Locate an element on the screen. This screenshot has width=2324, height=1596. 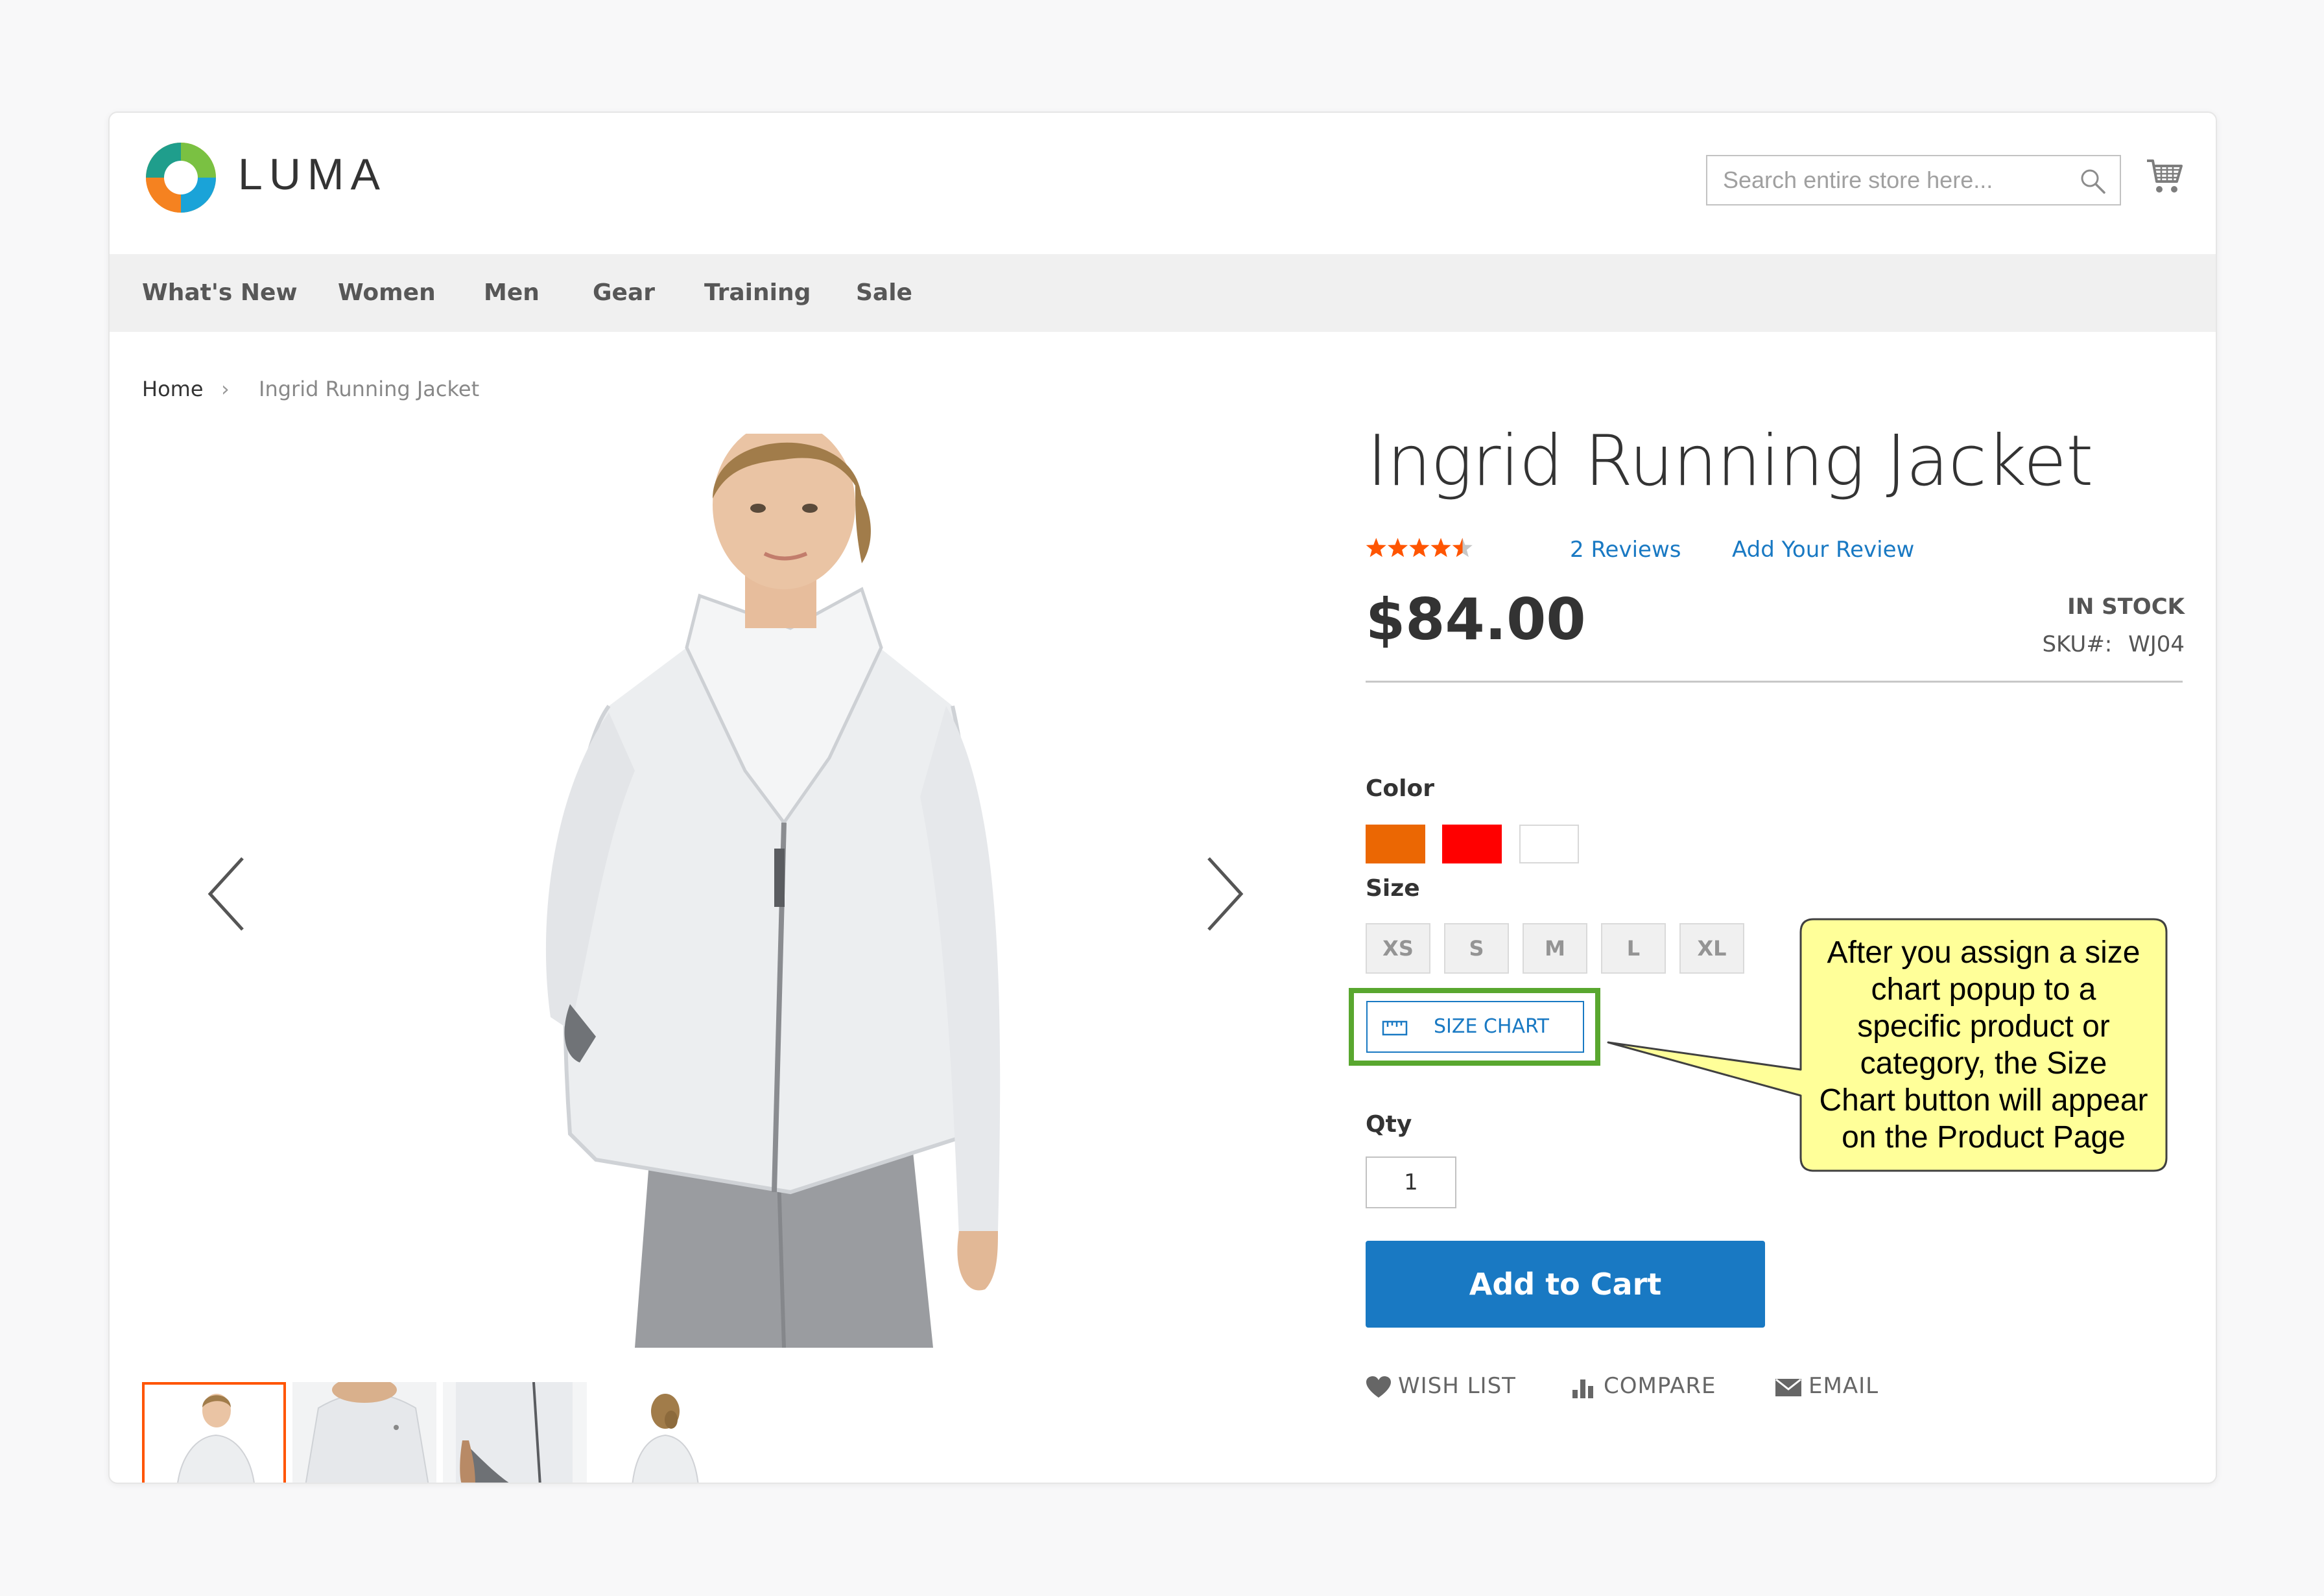
thumbnail-back is located at coordinates (665, 1432).